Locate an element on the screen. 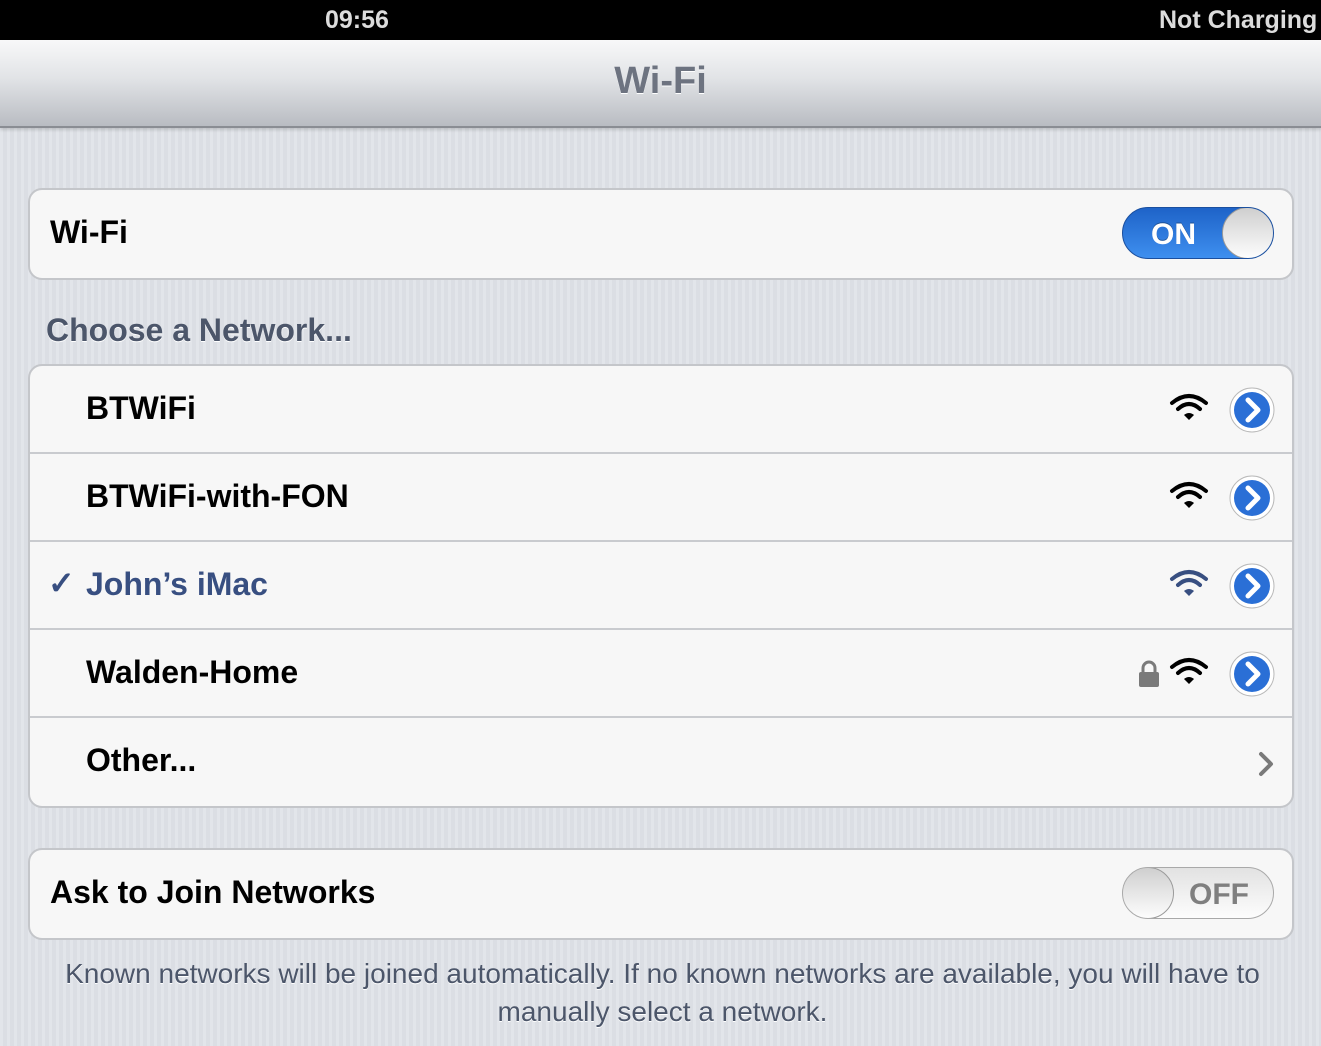  wifi-toggle: ON is located at coordinates (1198, 233).